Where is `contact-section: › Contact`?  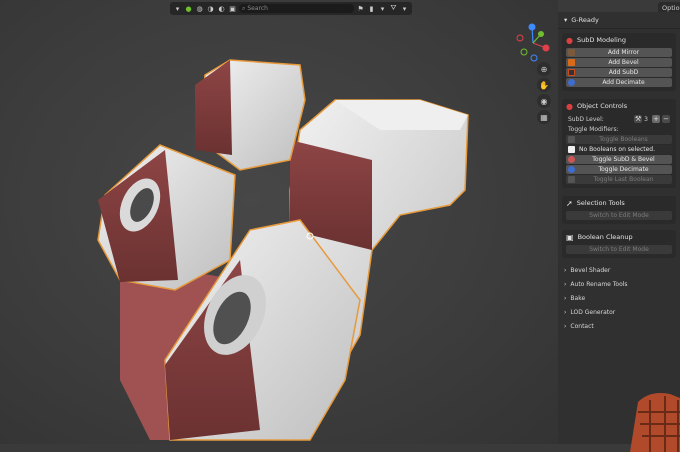
contact-section: › Contact is located at coordinates (619, 326).